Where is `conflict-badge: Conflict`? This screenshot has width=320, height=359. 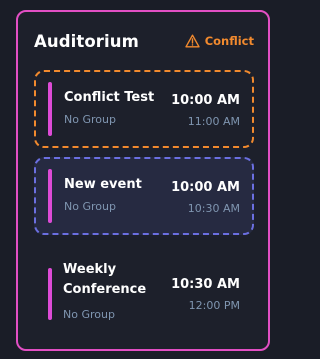 conflict-badge: Conflict is located at coordinates (219, 41).